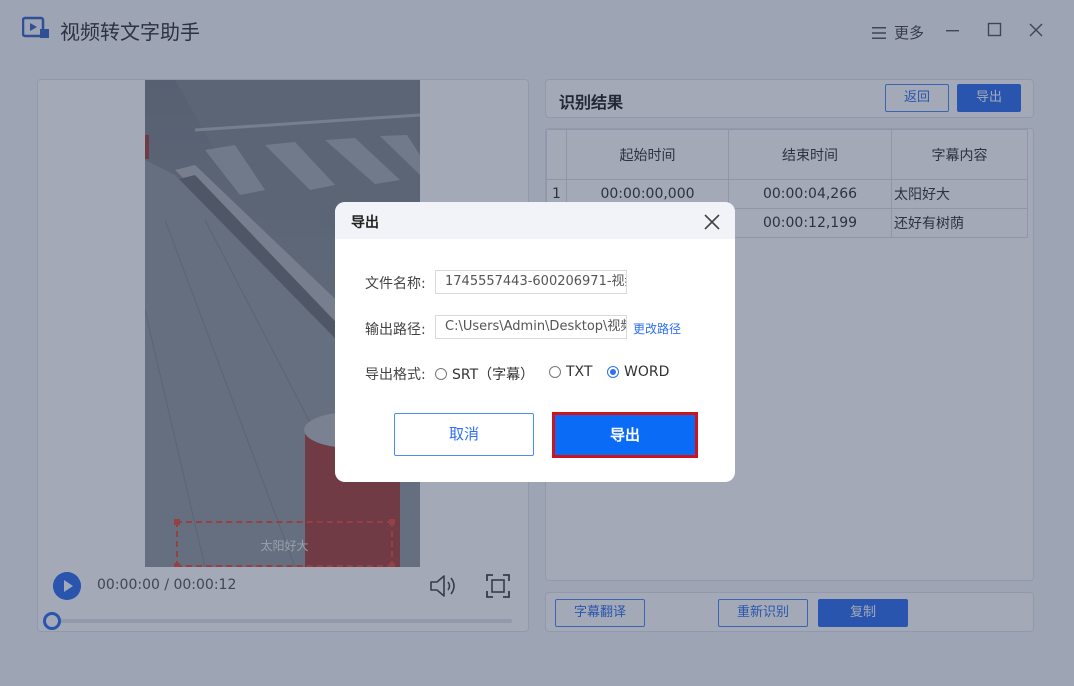  I want to click on dialog-title: 导出, so click(365, 223).